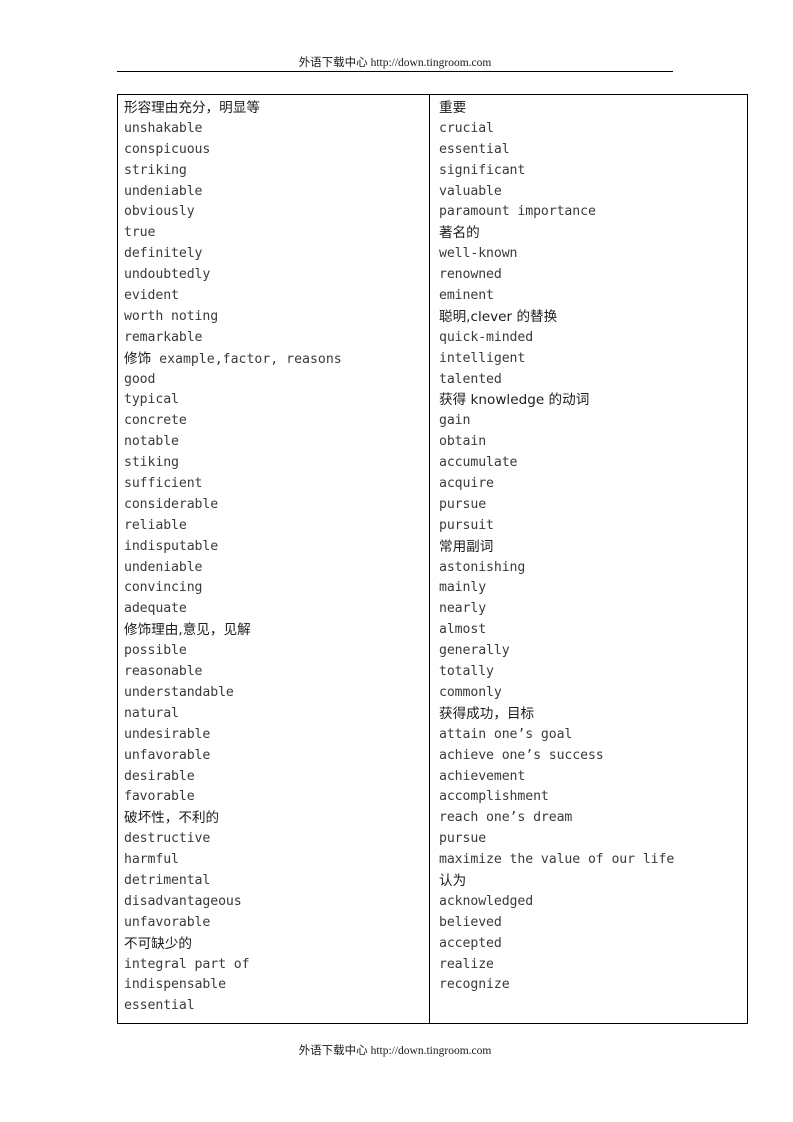 Image resolution: width=793 pixels, height=1122 pixels. I want to click on vocabulary-term: adequate, so click(155, 609).